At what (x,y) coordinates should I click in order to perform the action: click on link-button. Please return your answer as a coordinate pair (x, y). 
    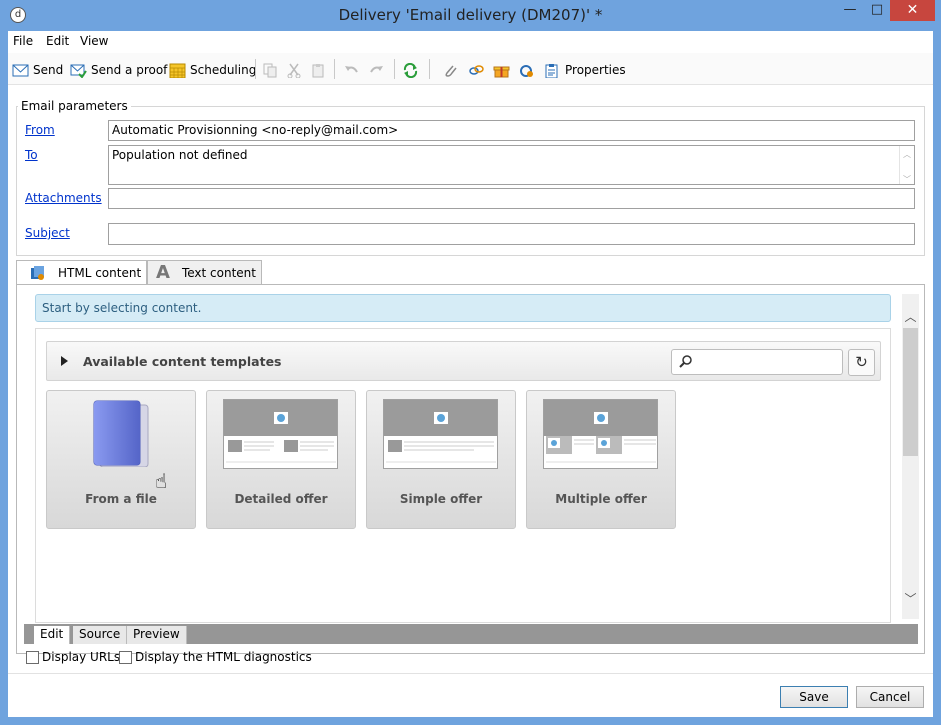
    Looking at the image, I should click on (478, 70).